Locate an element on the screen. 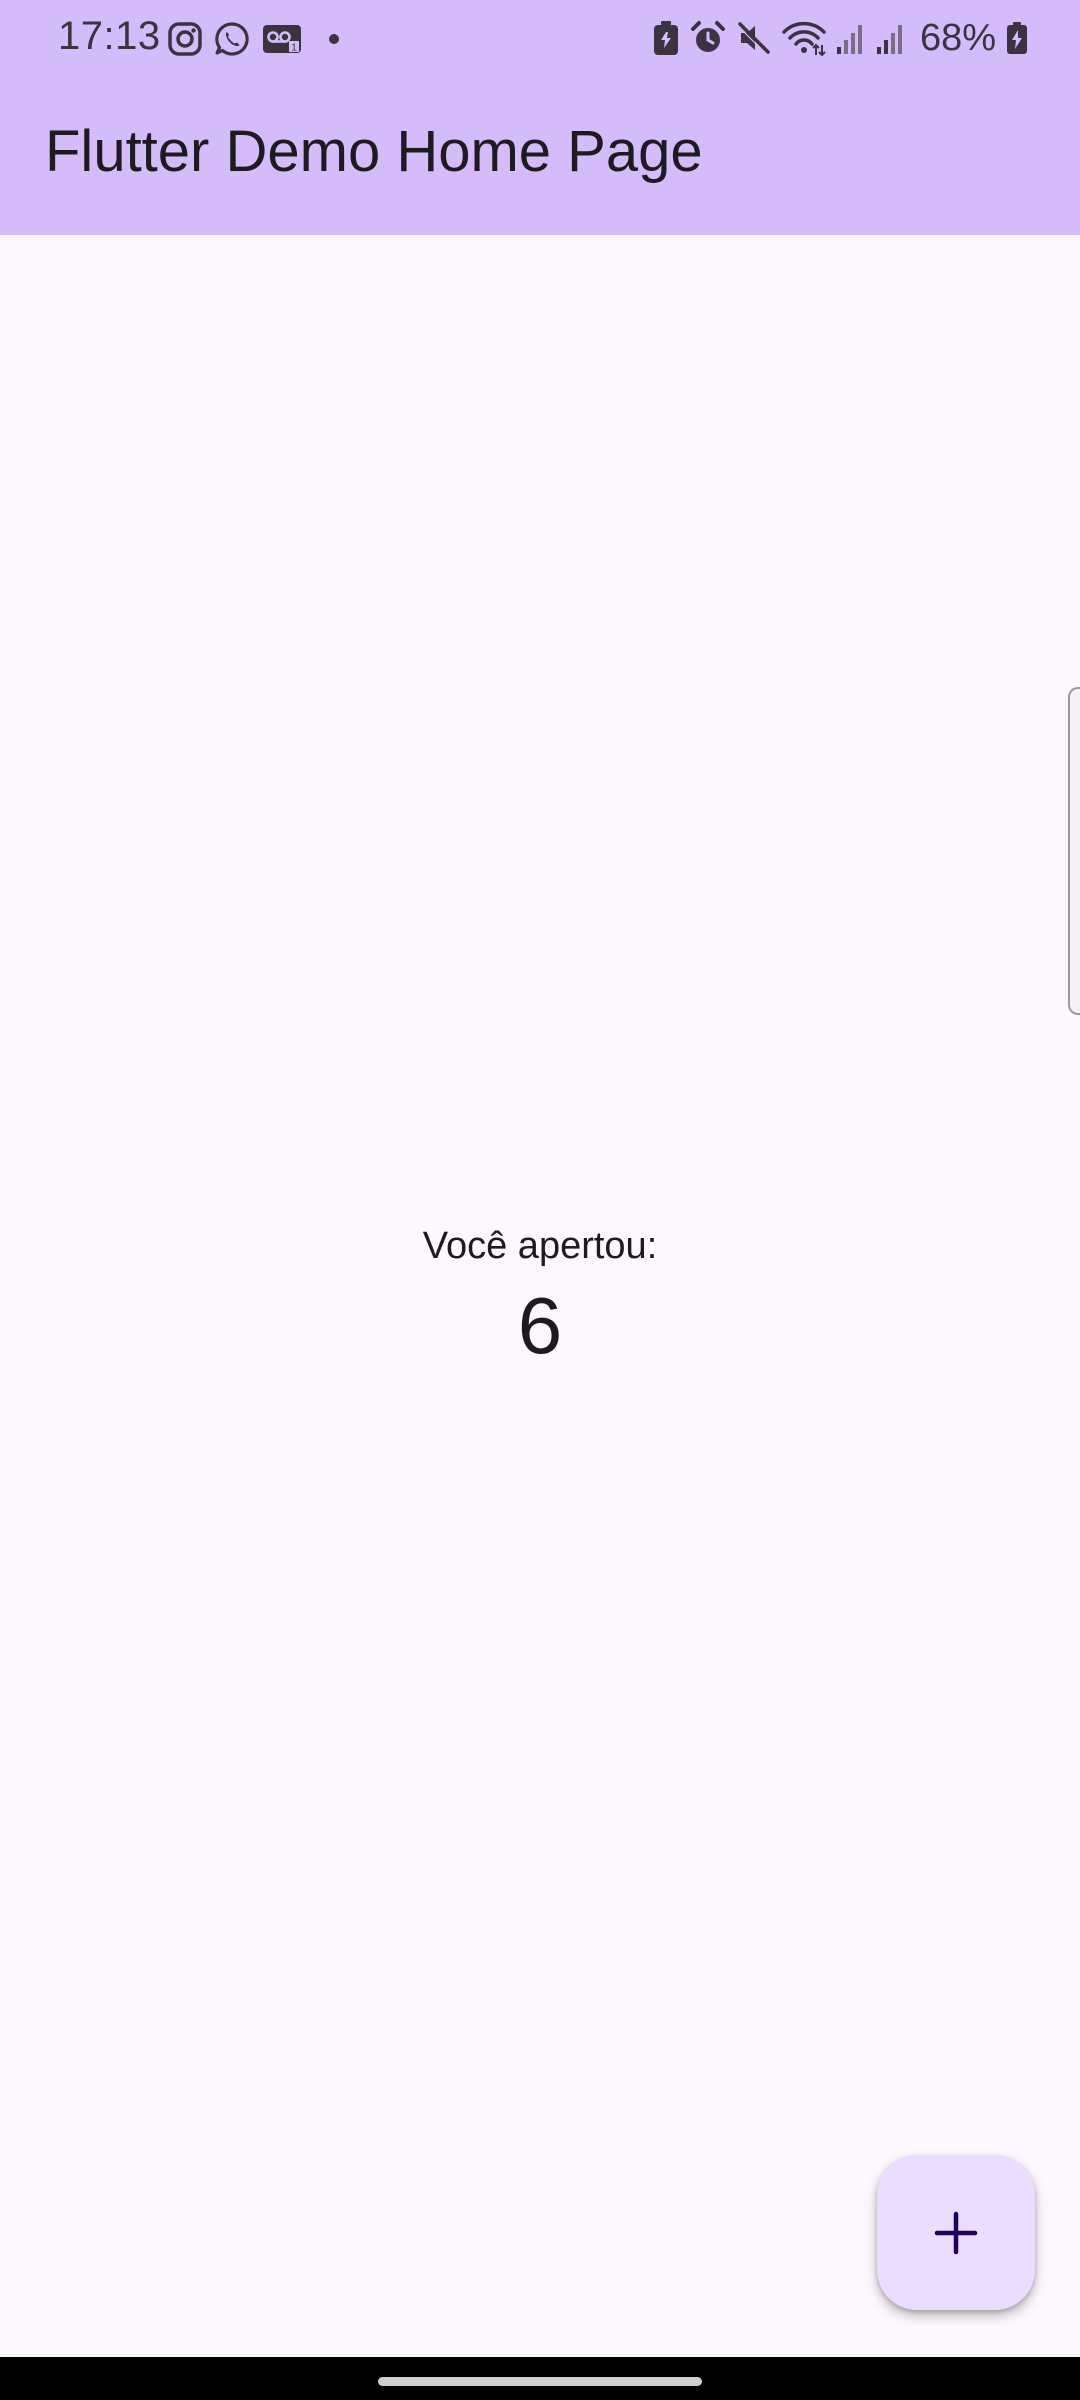  battery-saver-icon is located at coordinates (666, 38).